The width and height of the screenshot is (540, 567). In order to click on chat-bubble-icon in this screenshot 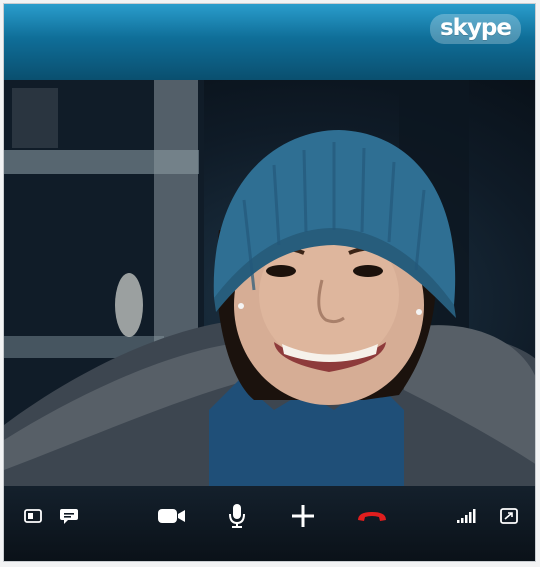, I will do `click(69, 516)`.